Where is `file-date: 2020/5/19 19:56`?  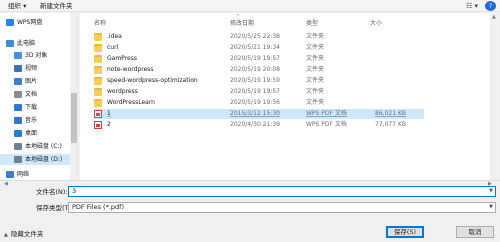
file-date: 2020/5/19 19:56 is located at coordinates (255, 102).